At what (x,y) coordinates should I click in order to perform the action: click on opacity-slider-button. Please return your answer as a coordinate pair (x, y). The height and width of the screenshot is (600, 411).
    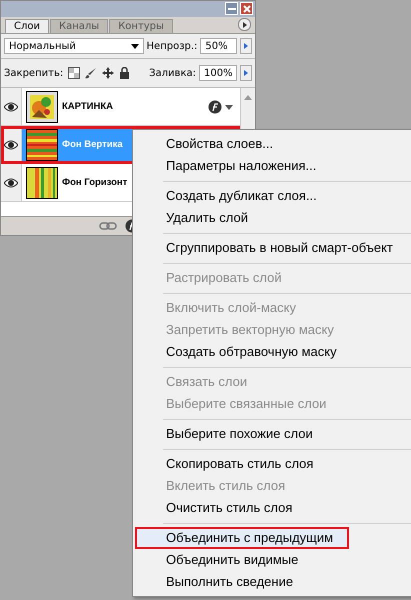
    Looking at the image, I should click on (246, 46).